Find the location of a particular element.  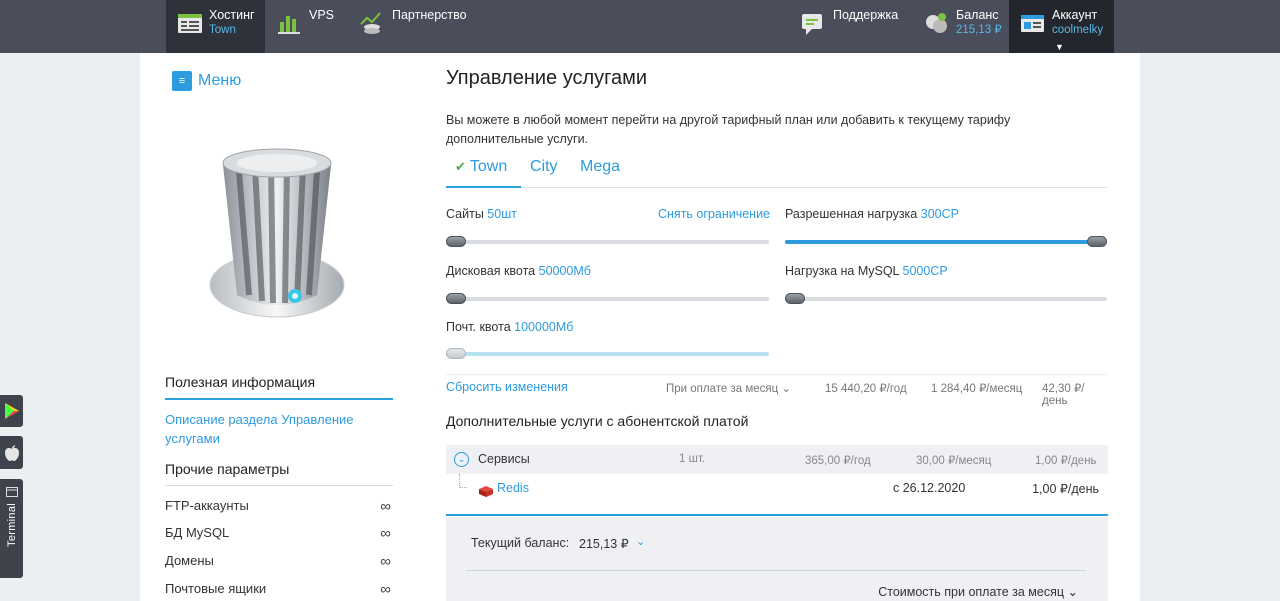

billing-period-select: При оплате за месяц ⌄ is located at coordinates (728, 388).